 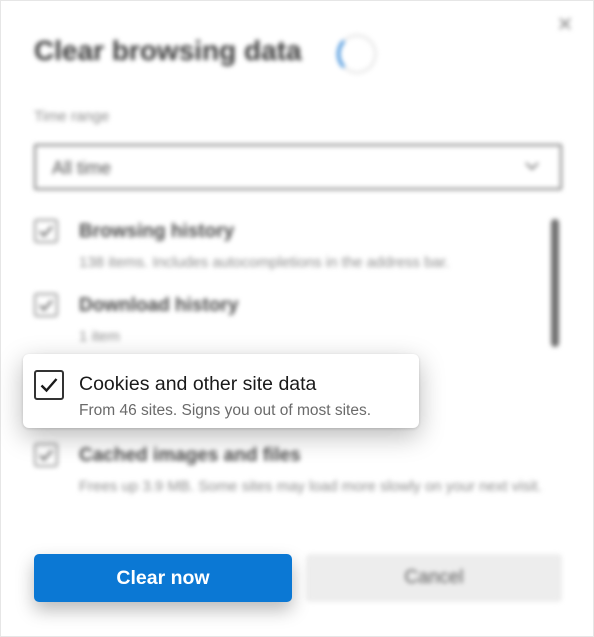 I want to click on list-item-title: Download history, so click(x=159, y=305).